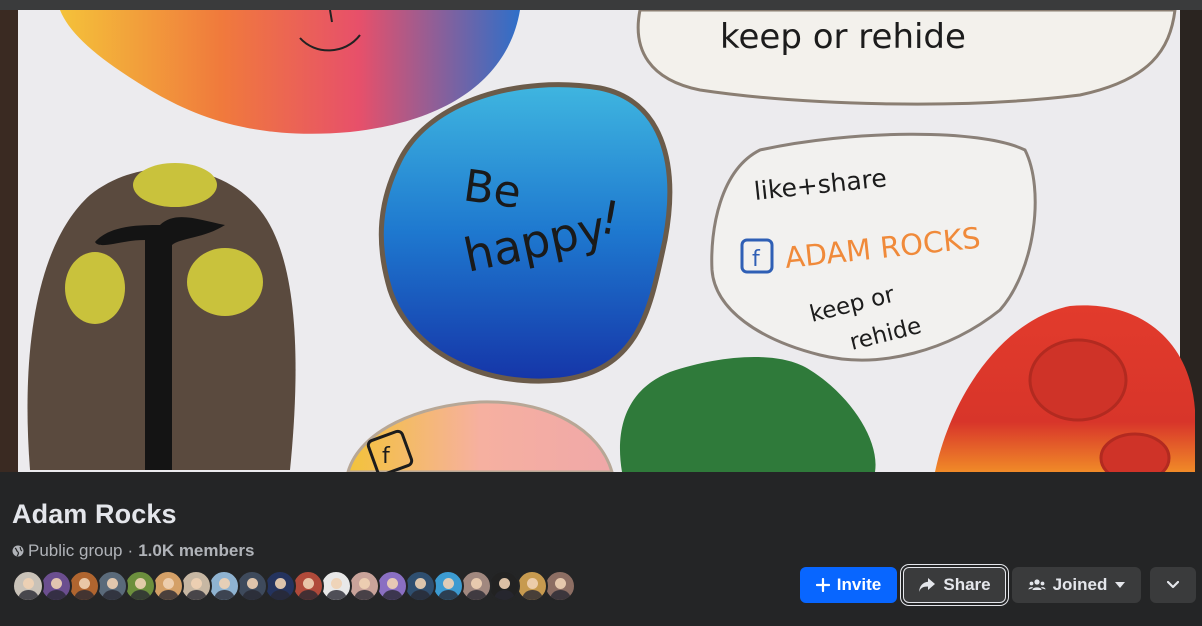  I want to click on chevron-down-icon, so click(1173, 585).